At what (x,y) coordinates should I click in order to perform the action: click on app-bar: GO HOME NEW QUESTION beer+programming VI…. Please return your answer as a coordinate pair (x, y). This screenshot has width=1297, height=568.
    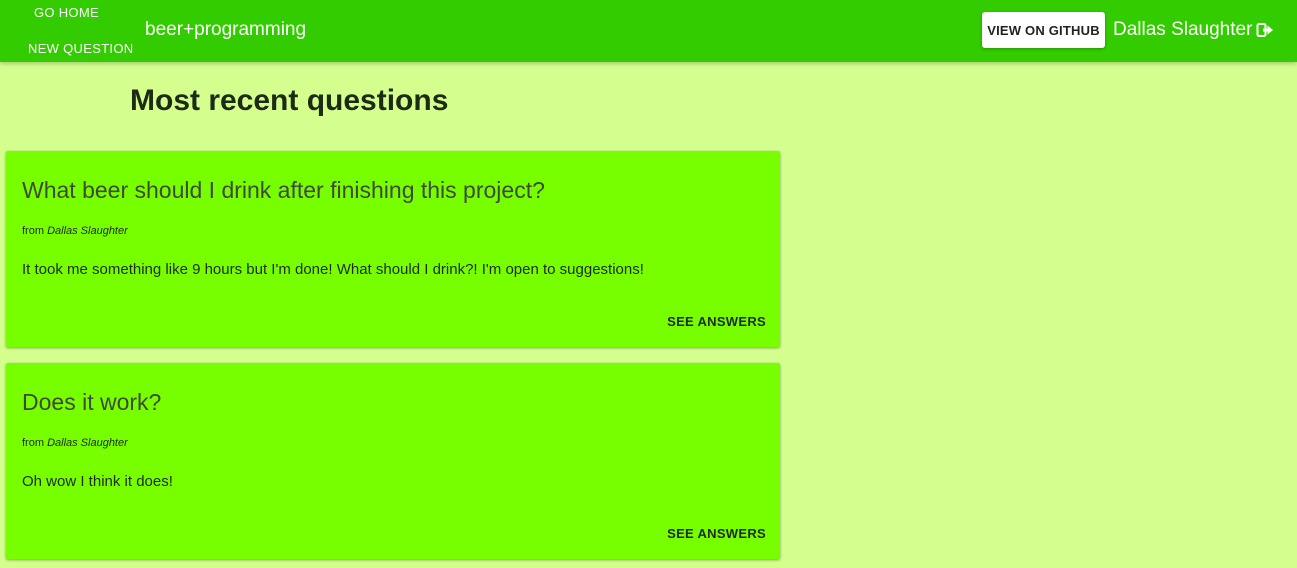
    Looking at the image, I should click on (648, 31).